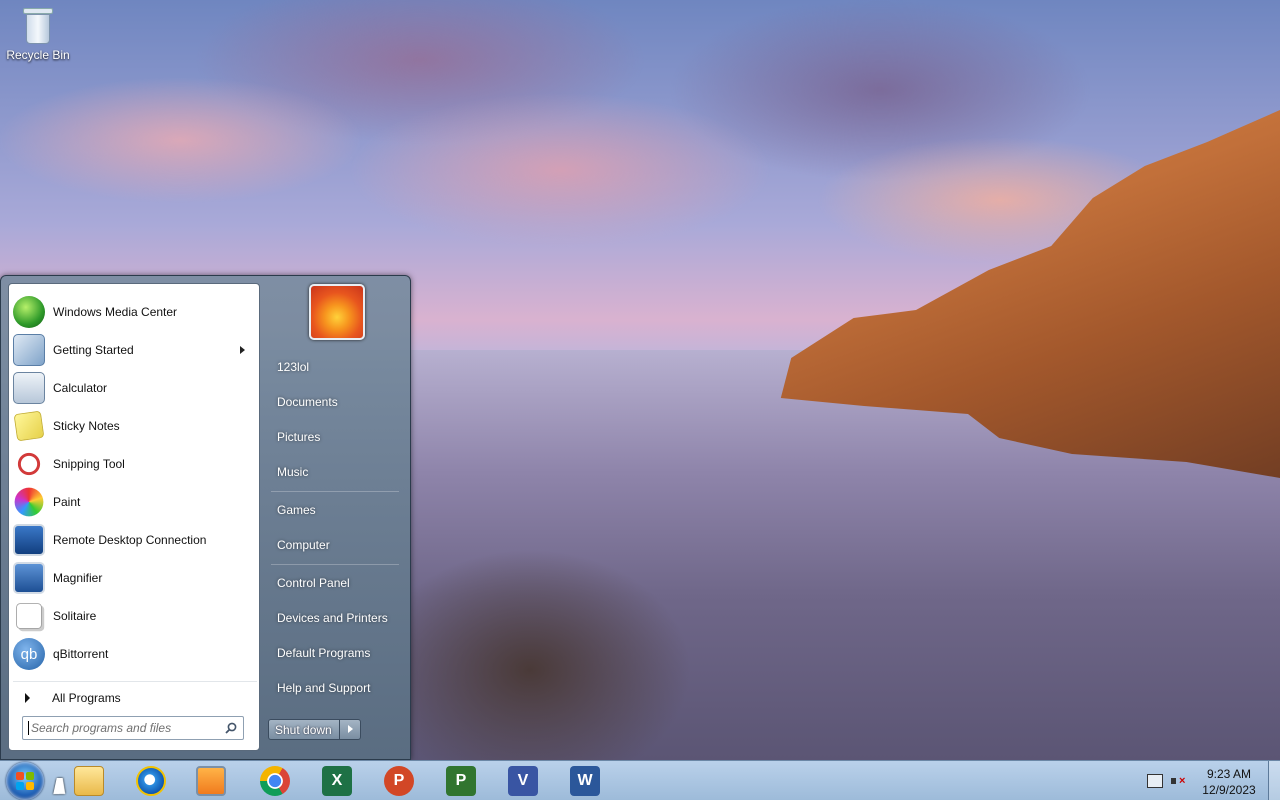 This screenshot has width=1280, height=800. What do you see at coordinates (29, 654) in the screenshot?
I see `qbittorrent-icon: qb` at bounding box center [29, 654].